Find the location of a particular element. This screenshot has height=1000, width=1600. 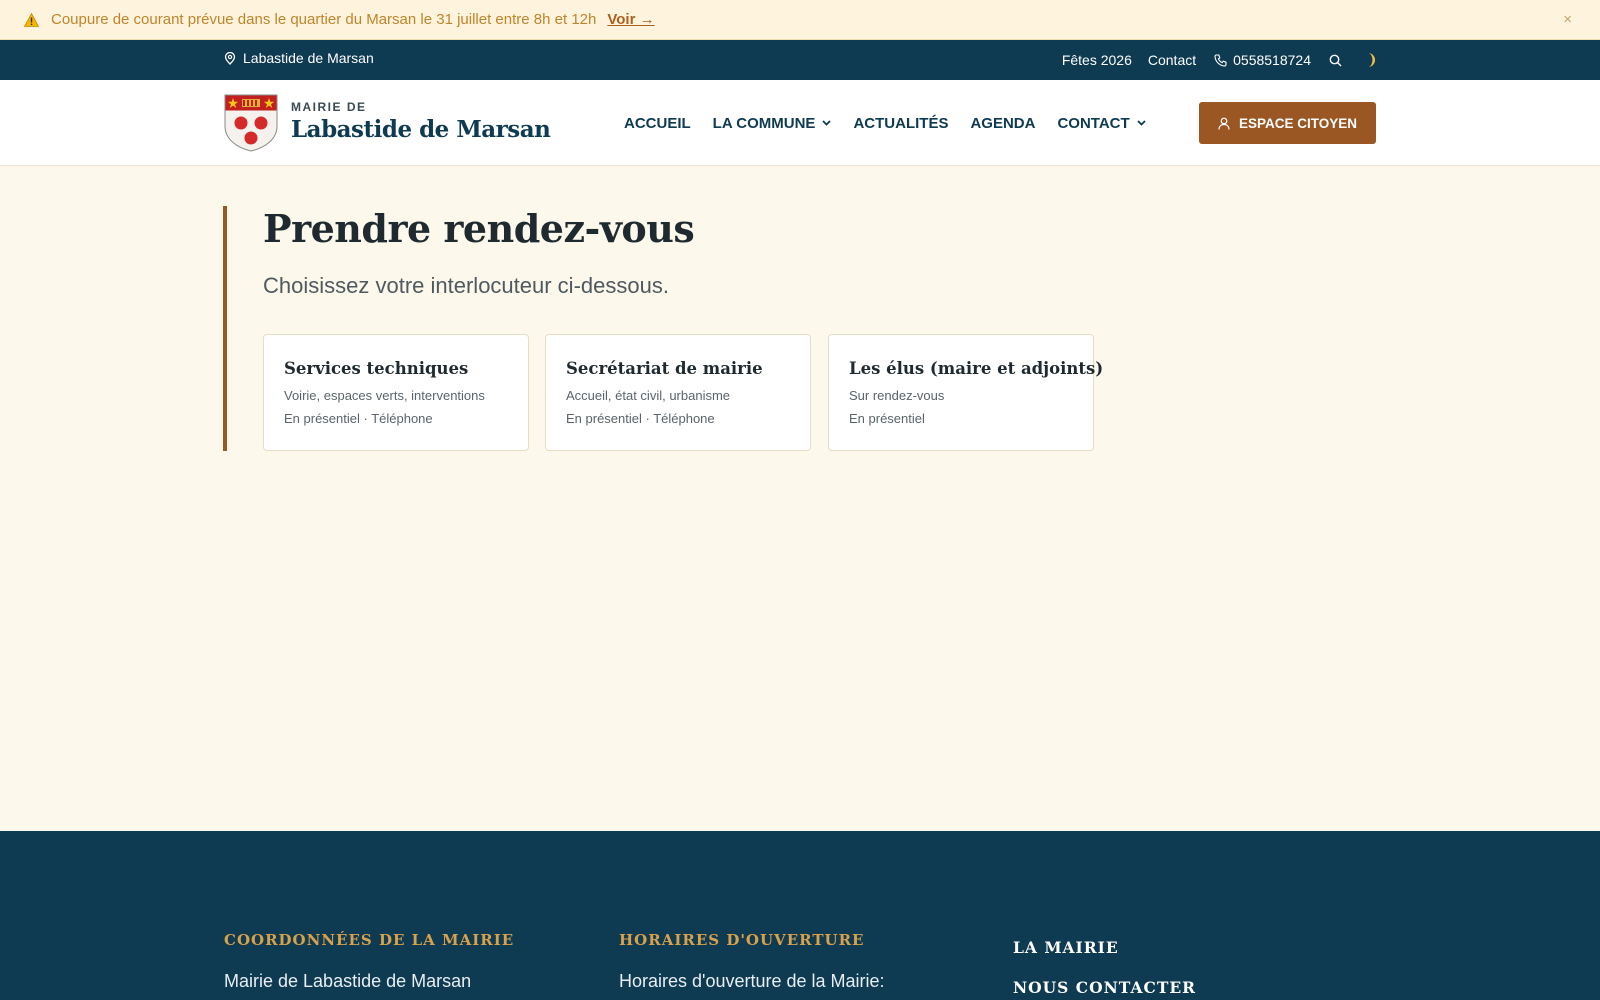

cta-label: ESPACE CITOYEN is located at coordinates (1298, 123).